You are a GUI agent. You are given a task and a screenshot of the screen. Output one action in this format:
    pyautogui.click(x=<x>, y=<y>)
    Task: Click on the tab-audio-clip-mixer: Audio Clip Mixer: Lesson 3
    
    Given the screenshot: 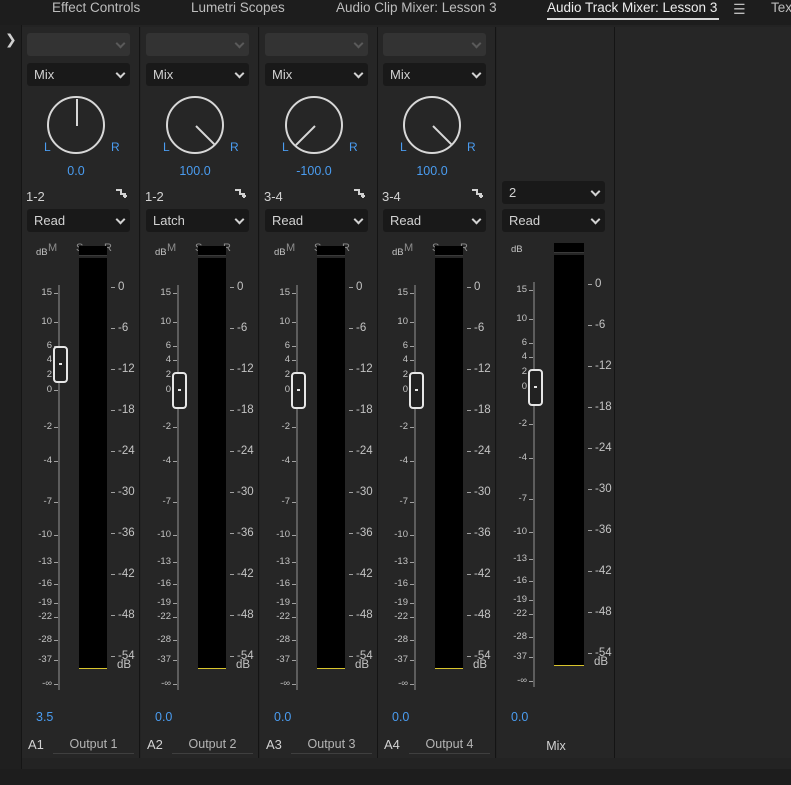 What is the action you would take?
    pyautogui.click(x=416, y=11)
    